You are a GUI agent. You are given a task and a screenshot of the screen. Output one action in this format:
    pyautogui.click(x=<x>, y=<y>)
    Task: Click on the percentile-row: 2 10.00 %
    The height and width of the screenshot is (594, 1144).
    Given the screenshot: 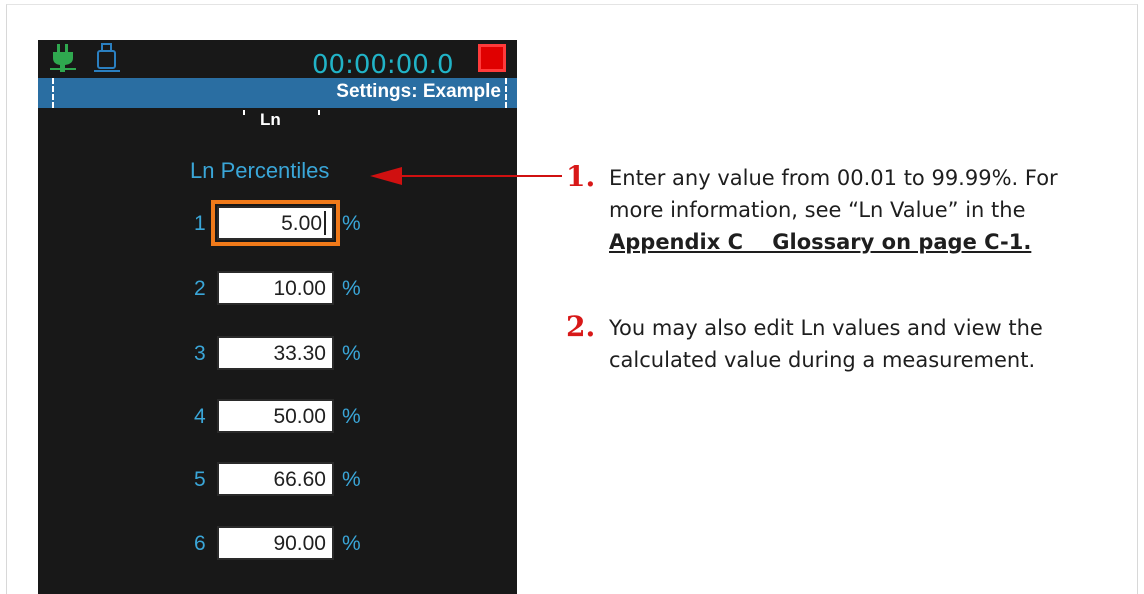 What is the action you would take?
    pyautogui.click(x=277, y=289)
    